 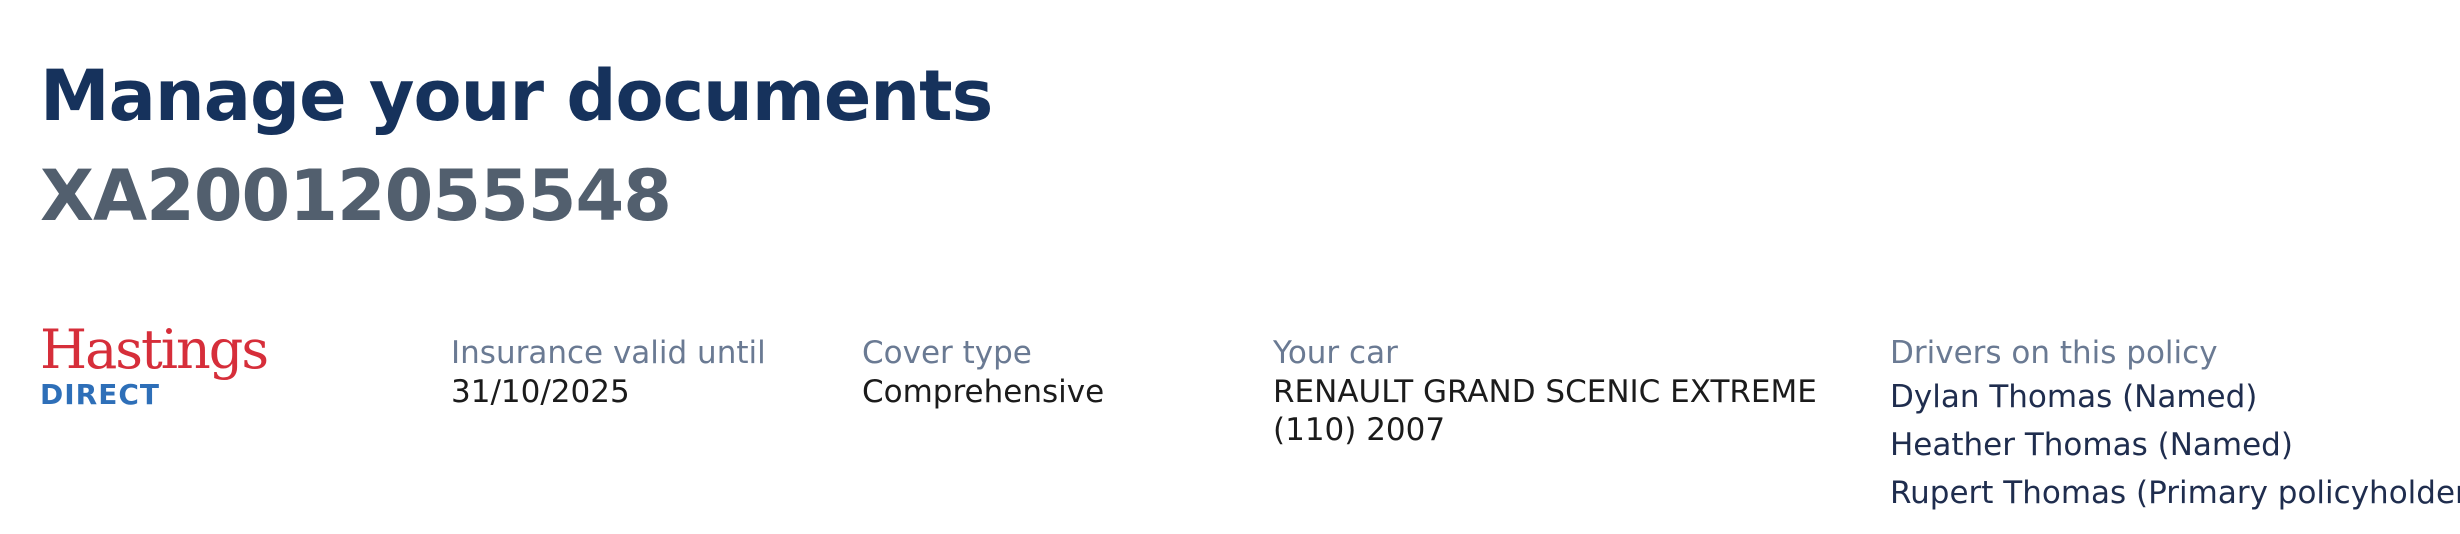 I want to click on cover-type-value: Comprehensive, so click(x=983, y=392).